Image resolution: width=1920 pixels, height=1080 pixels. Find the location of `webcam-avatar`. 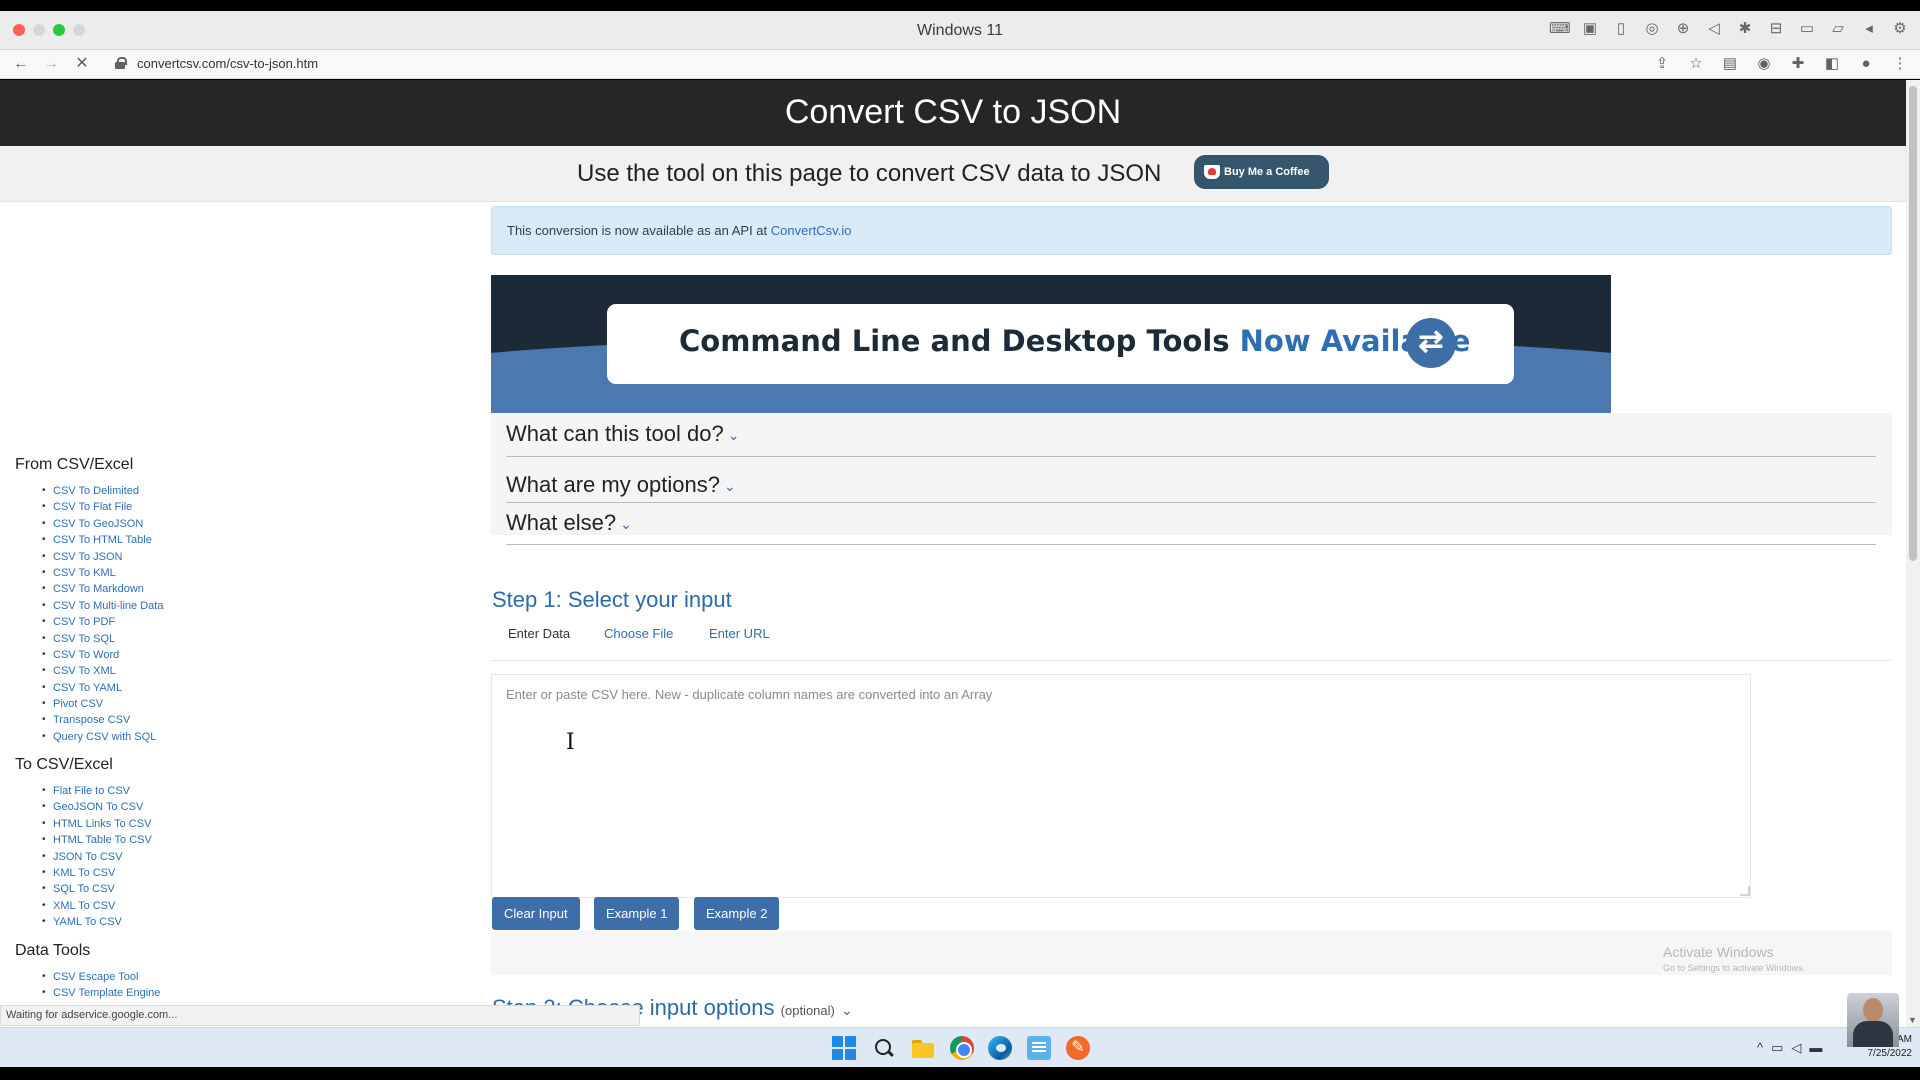

webcam-avatar is located at coordinates (1873, 1020).